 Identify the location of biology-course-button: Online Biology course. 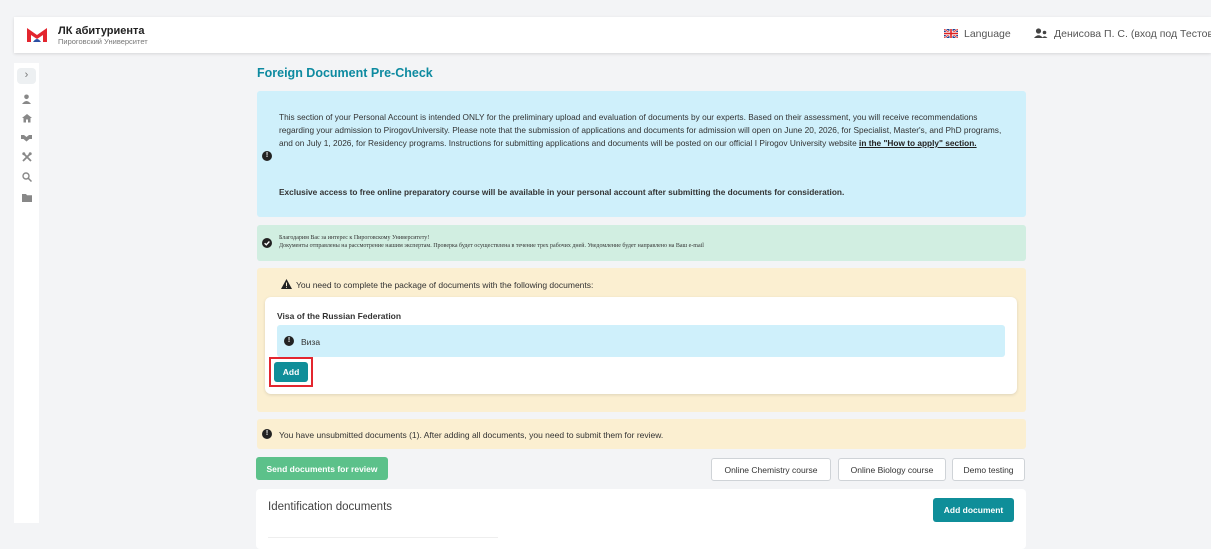
(892, 469).